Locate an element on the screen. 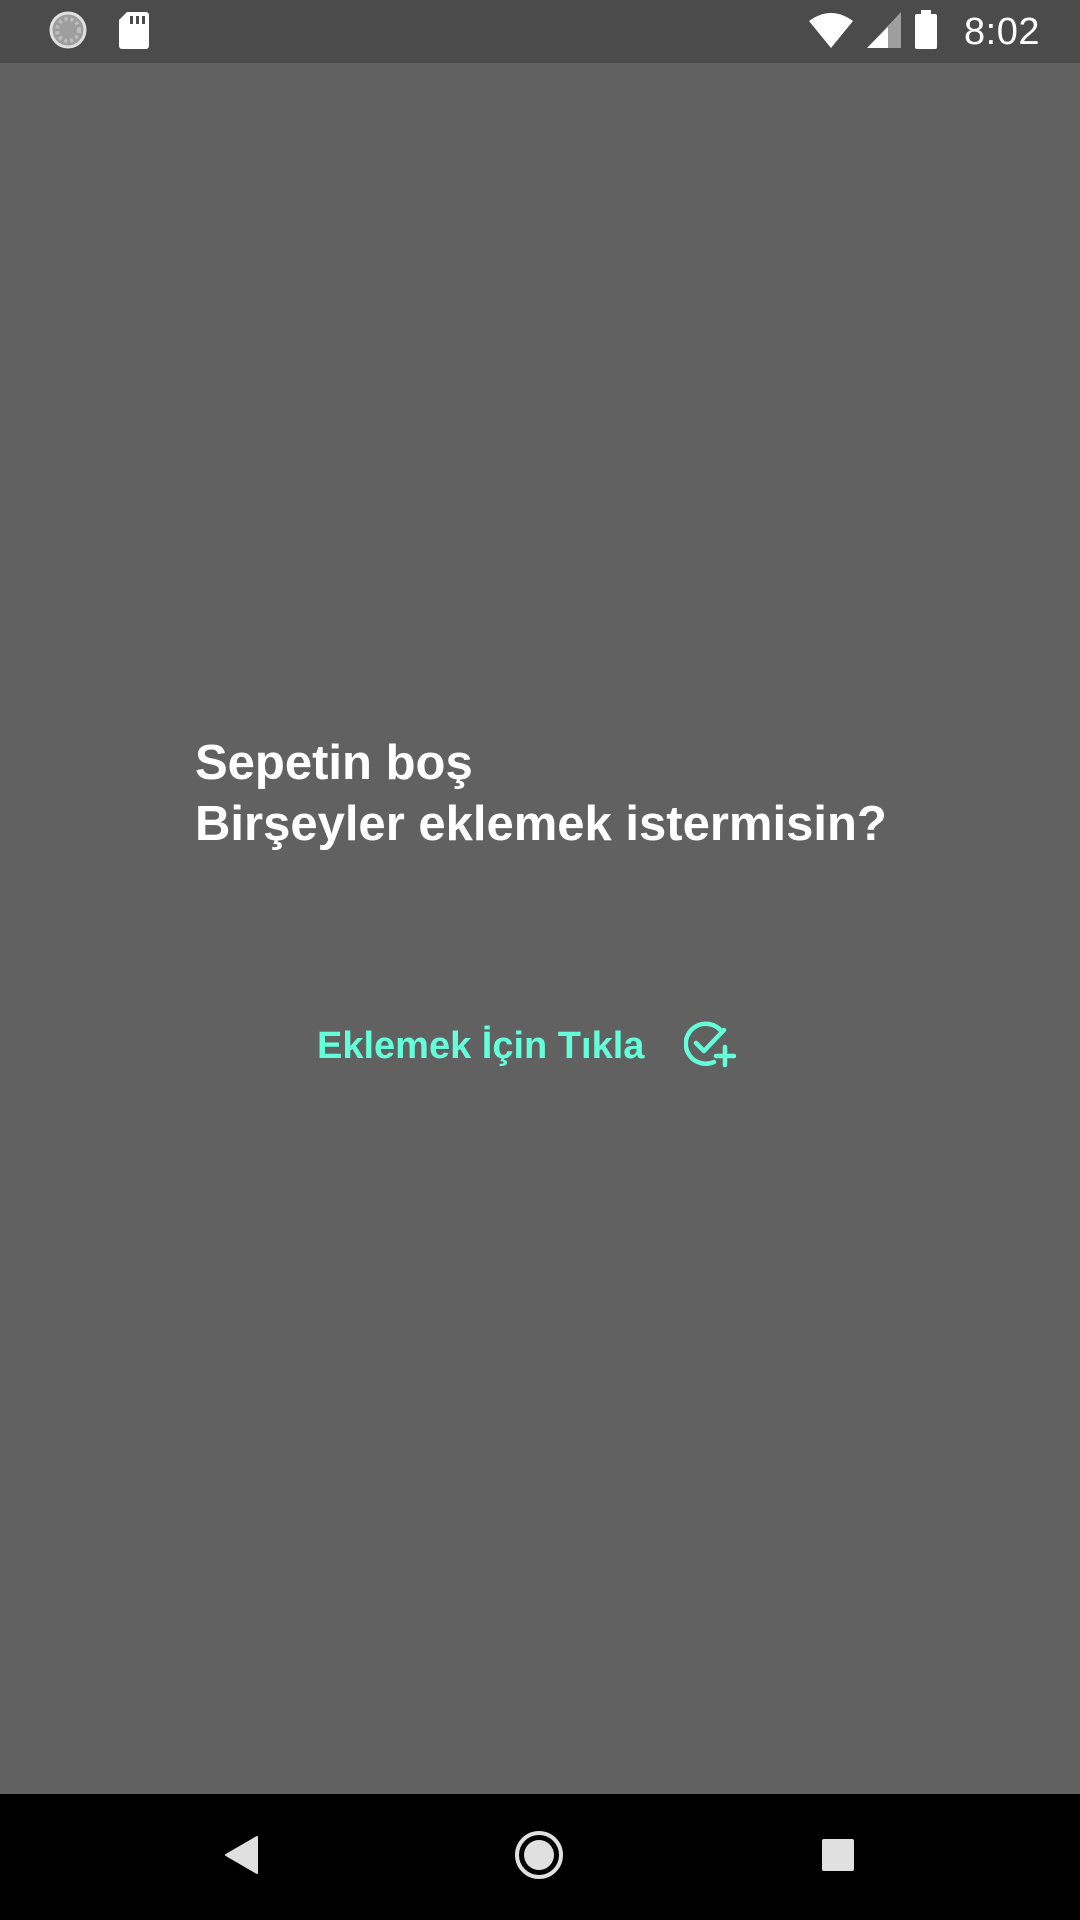 This screenshot has height=1920, width=1080. empty-cart-subtitle: Birşeyler eklemek istermisin? is located at coordinates (541, 824).